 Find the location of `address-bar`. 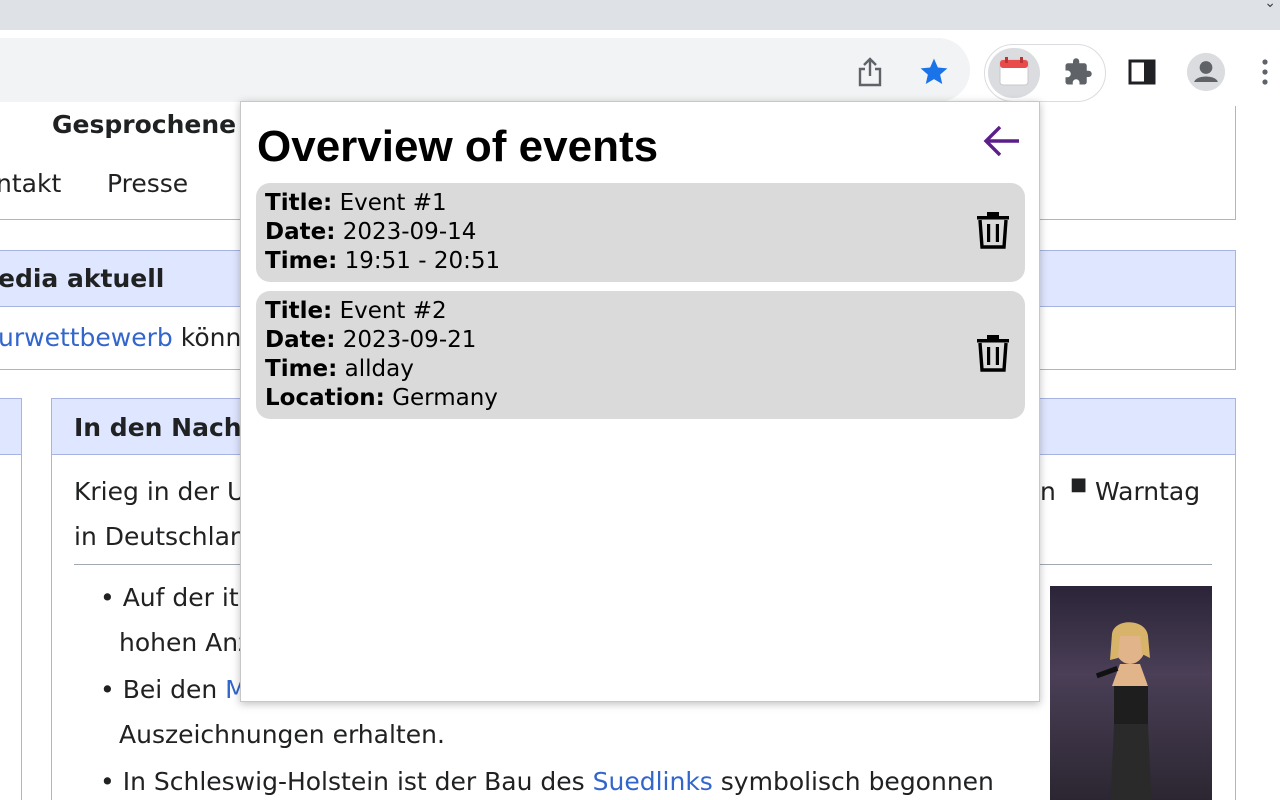

address-bar is located at coordinates (485, 70).